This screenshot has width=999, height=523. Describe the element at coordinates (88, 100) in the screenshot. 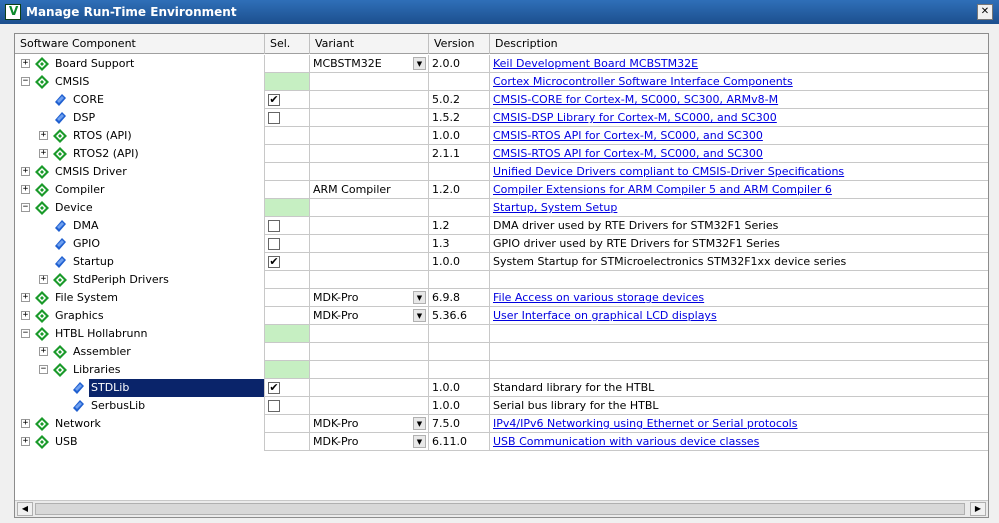

I see `component-name: CORE` at that location.